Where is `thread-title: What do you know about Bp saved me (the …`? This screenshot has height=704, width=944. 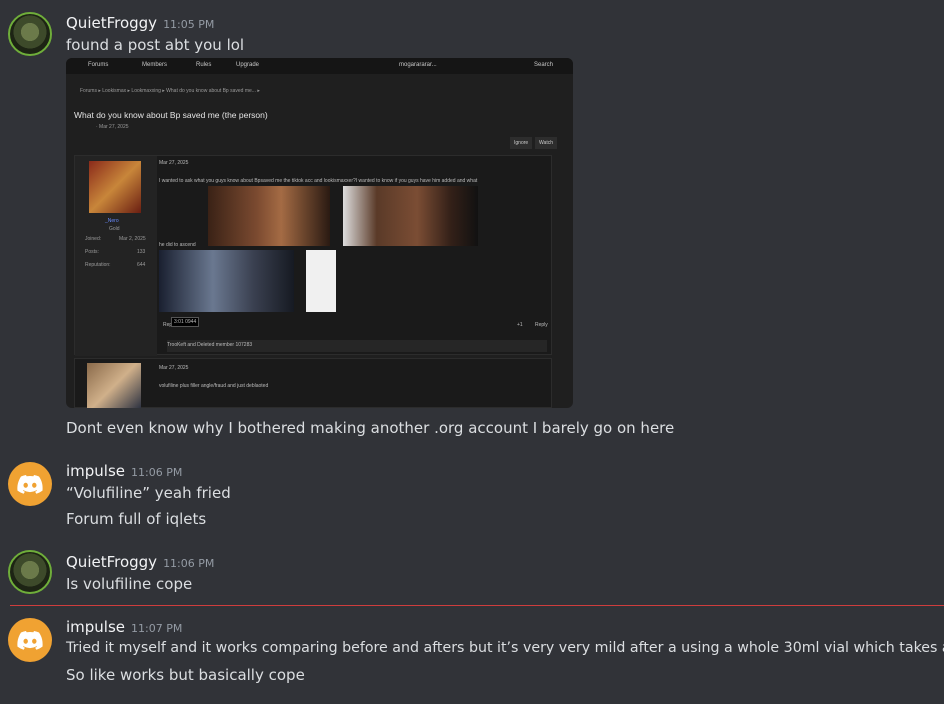
thread-title: What do you know about Bp saved me (the … is located at coordinates (171, 115).